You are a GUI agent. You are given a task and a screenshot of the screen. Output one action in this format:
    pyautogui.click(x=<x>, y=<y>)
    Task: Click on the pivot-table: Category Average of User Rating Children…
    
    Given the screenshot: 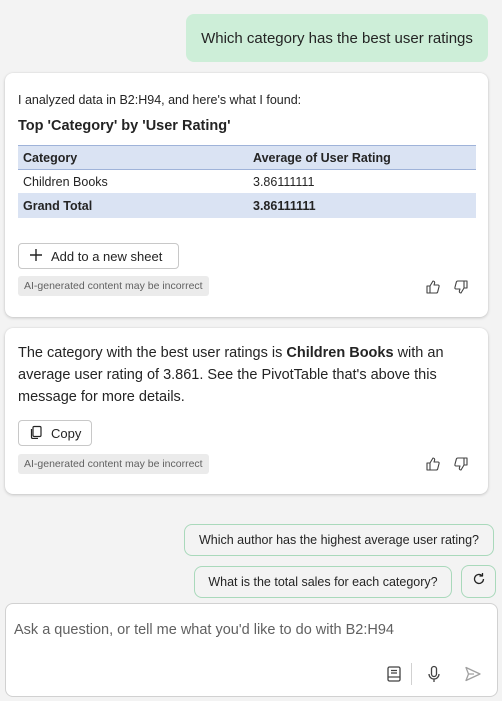 What is the action you would take?
    pyautogui.click(x=247, y=181)
    